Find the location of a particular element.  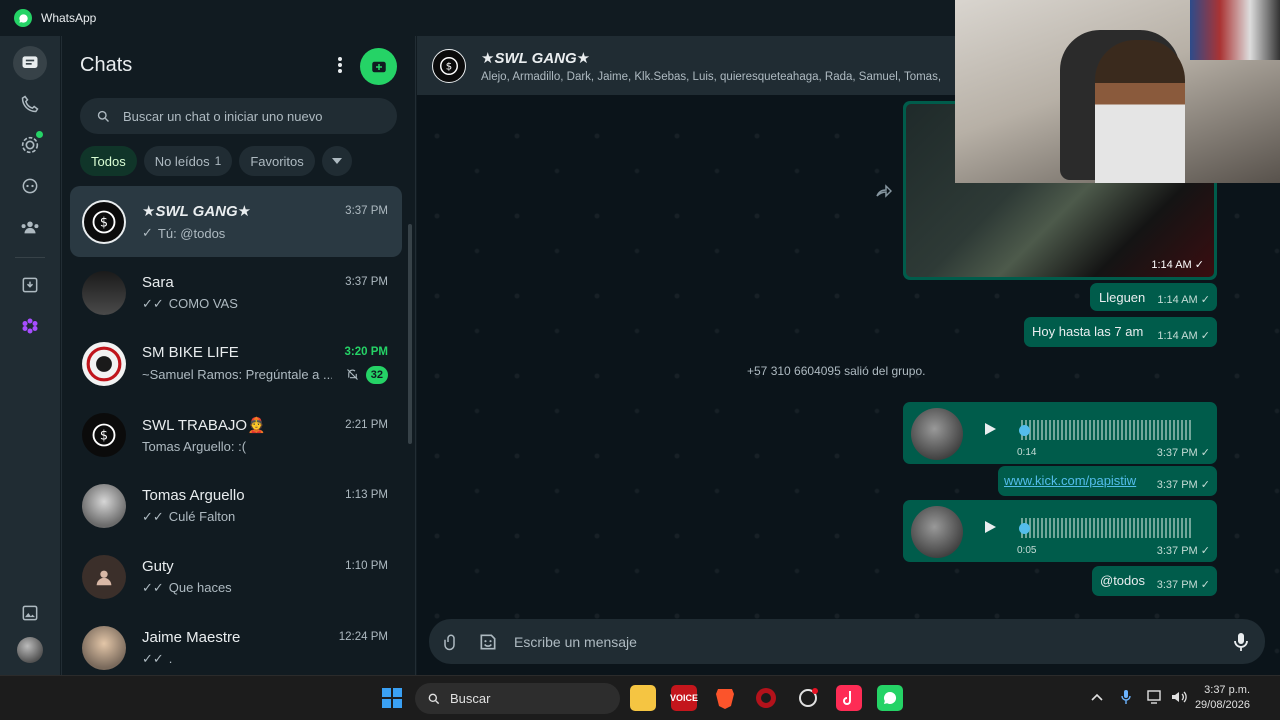

app-red-icon is located at coordinates (766, 698).